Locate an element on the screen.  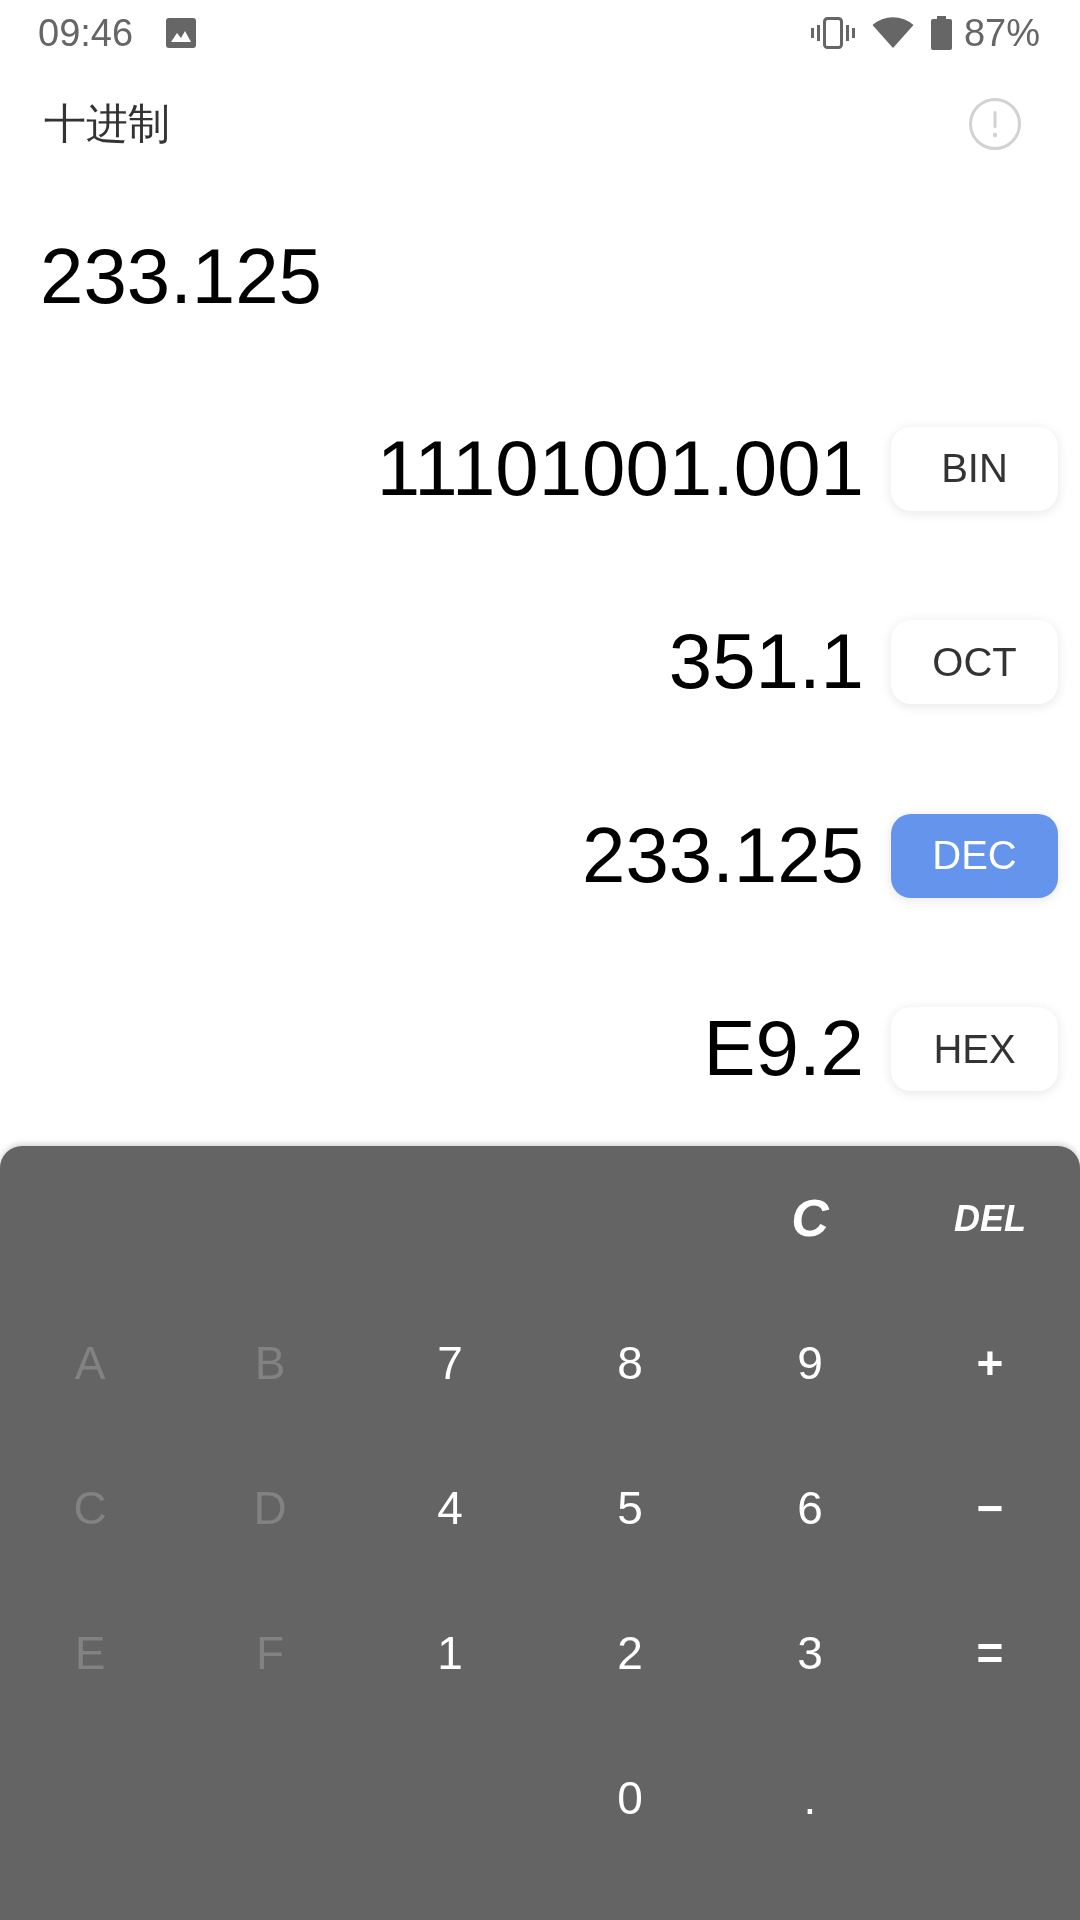
number-key: 1 is located at coordinates (450, 1653).